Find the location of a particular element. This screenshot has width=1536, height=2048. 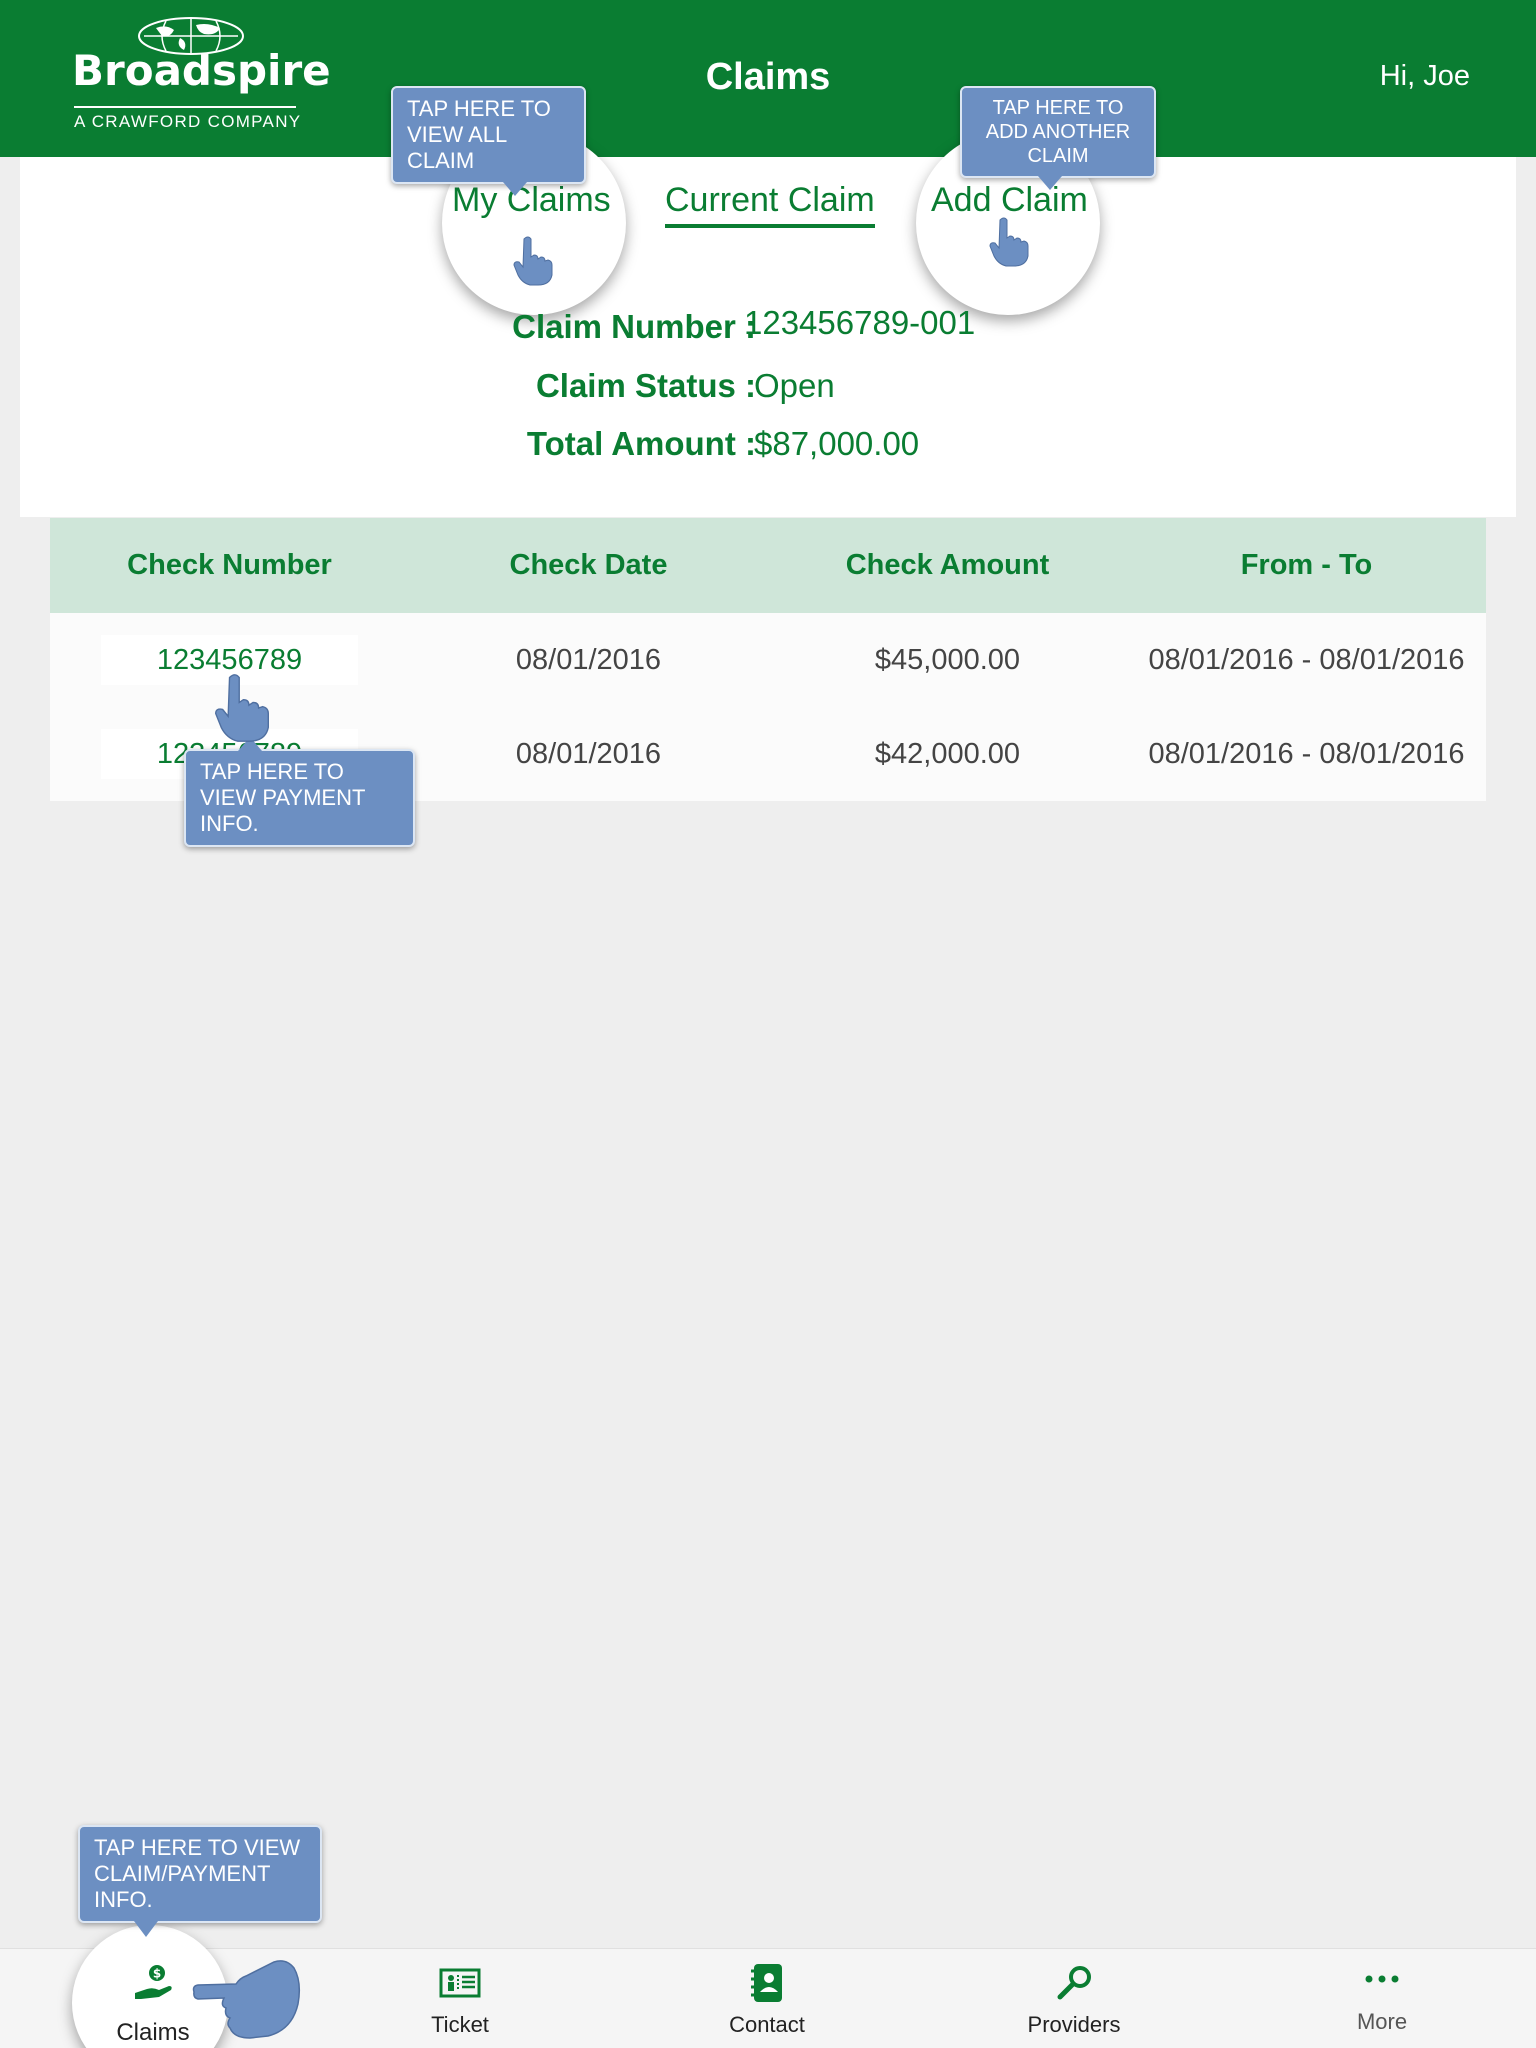

user-greeting: Hi, Joe is located at coordinates (1425, 76).